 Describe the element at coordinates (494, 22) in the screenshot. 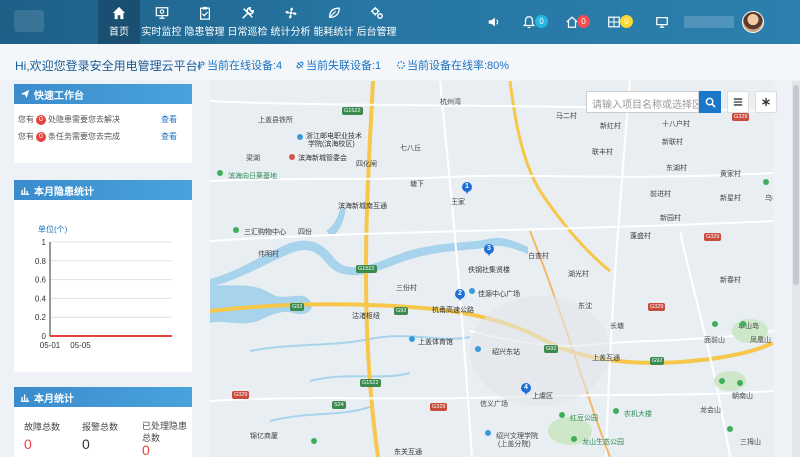

I see `speaker-icon` at that location.